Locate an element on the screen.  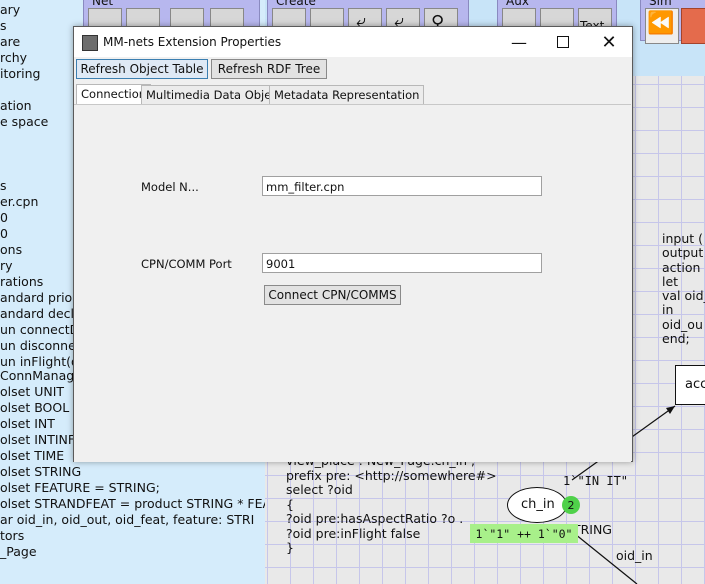
index-line: olset STRING is located at coordinates (40, 472).